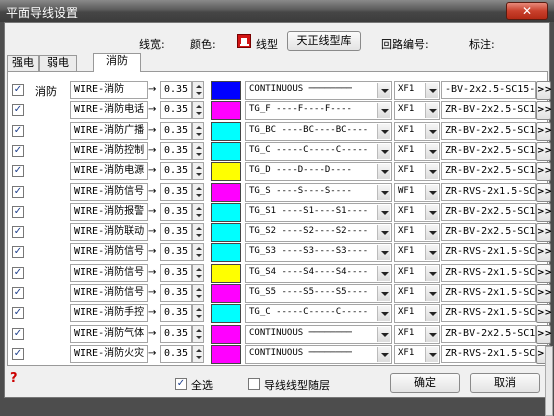 Image resolution: width=554 pixels, height=416 pixels. I want to click on linetype-dropdown: TG_S4 ----S4----S4----, so click(318, 273).